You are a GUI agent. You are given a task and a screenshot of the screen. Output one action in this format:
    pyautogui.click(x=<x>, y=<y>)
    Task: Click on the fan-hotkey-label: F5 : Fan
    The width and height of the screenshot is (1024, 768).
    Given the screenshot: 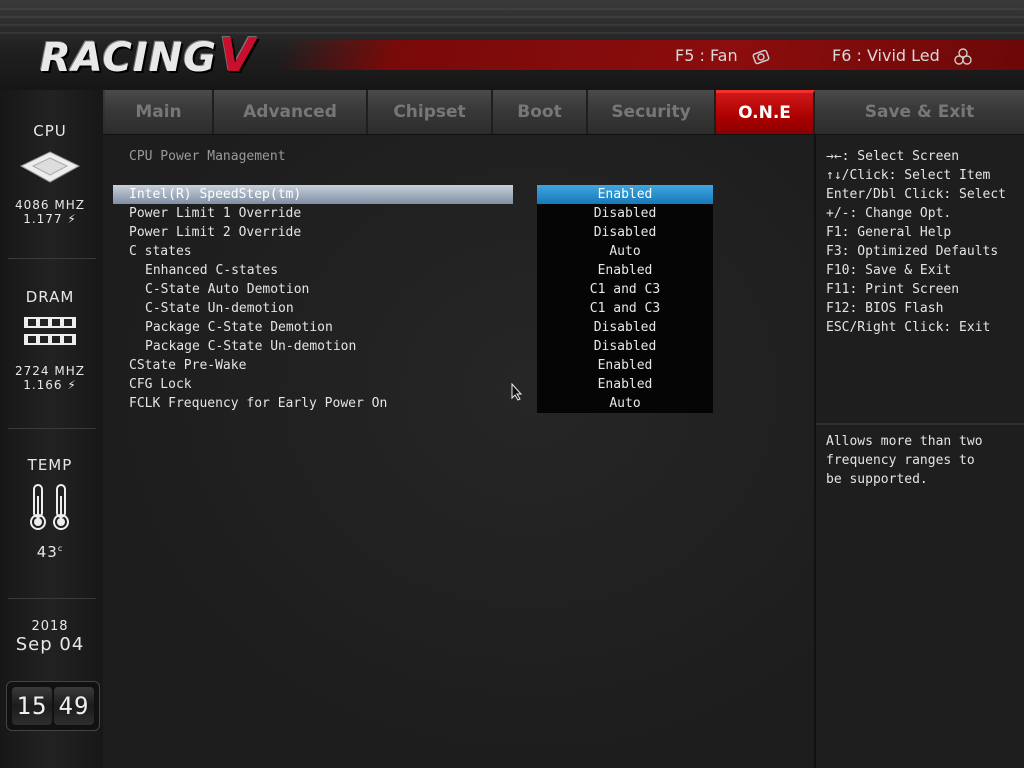 What is the action you would take?
    pyautogui.click(x=706, y=55)
    